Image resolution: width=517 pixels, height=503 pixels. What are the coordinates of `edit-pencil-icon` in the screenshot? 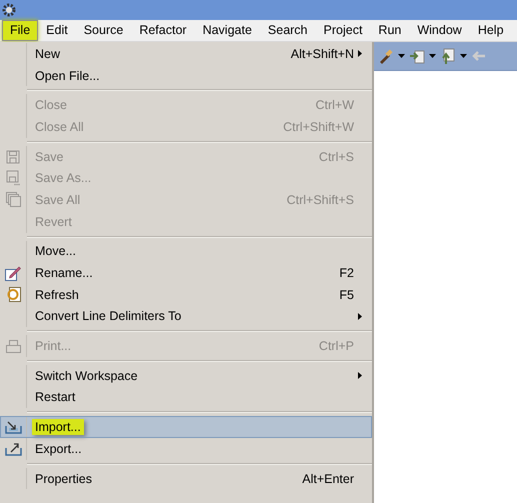 It's located at (13, 273).